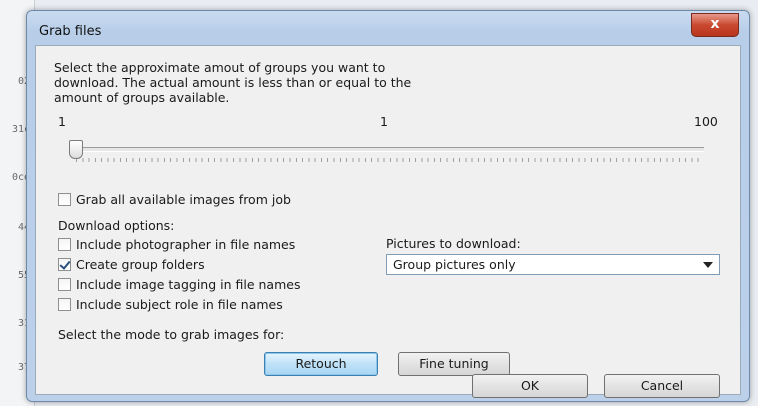  What do you see at coordinates (64, 304) in the screenshot?
I see `include-subject-role-checkbox` at bounding box center [64, 304].